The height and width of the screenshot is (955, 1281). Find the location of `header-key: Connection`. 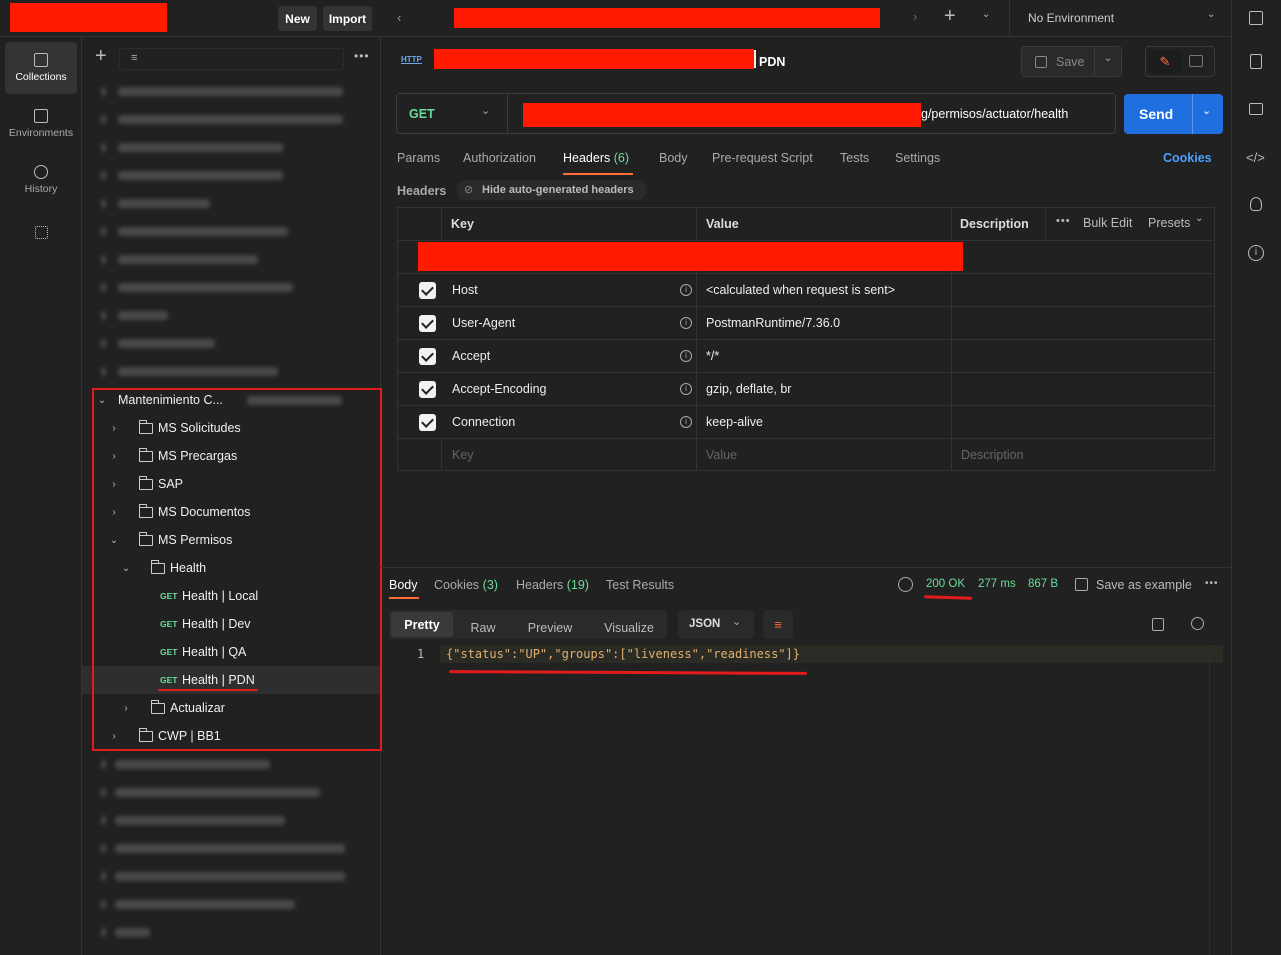

header-key: Connection is located at coordinates (483, 422).